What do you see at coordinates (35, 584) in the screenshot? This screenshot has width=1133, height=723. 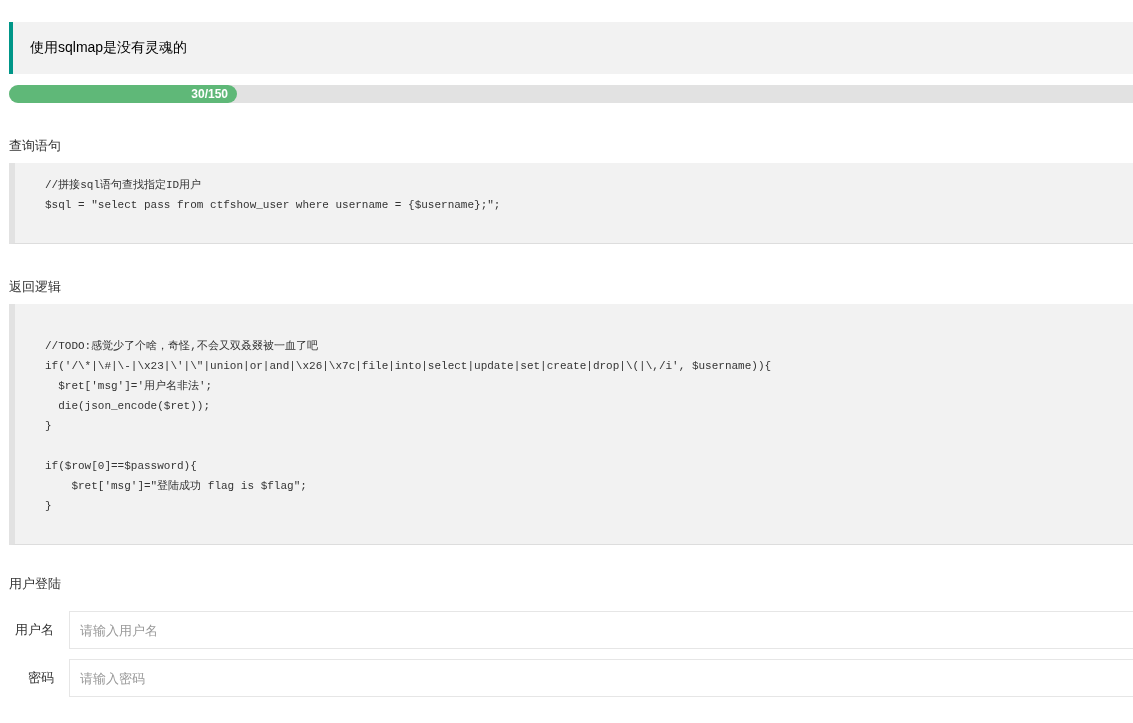 I see `section-heading: 用户登陆` at bounding box center [35, 584].